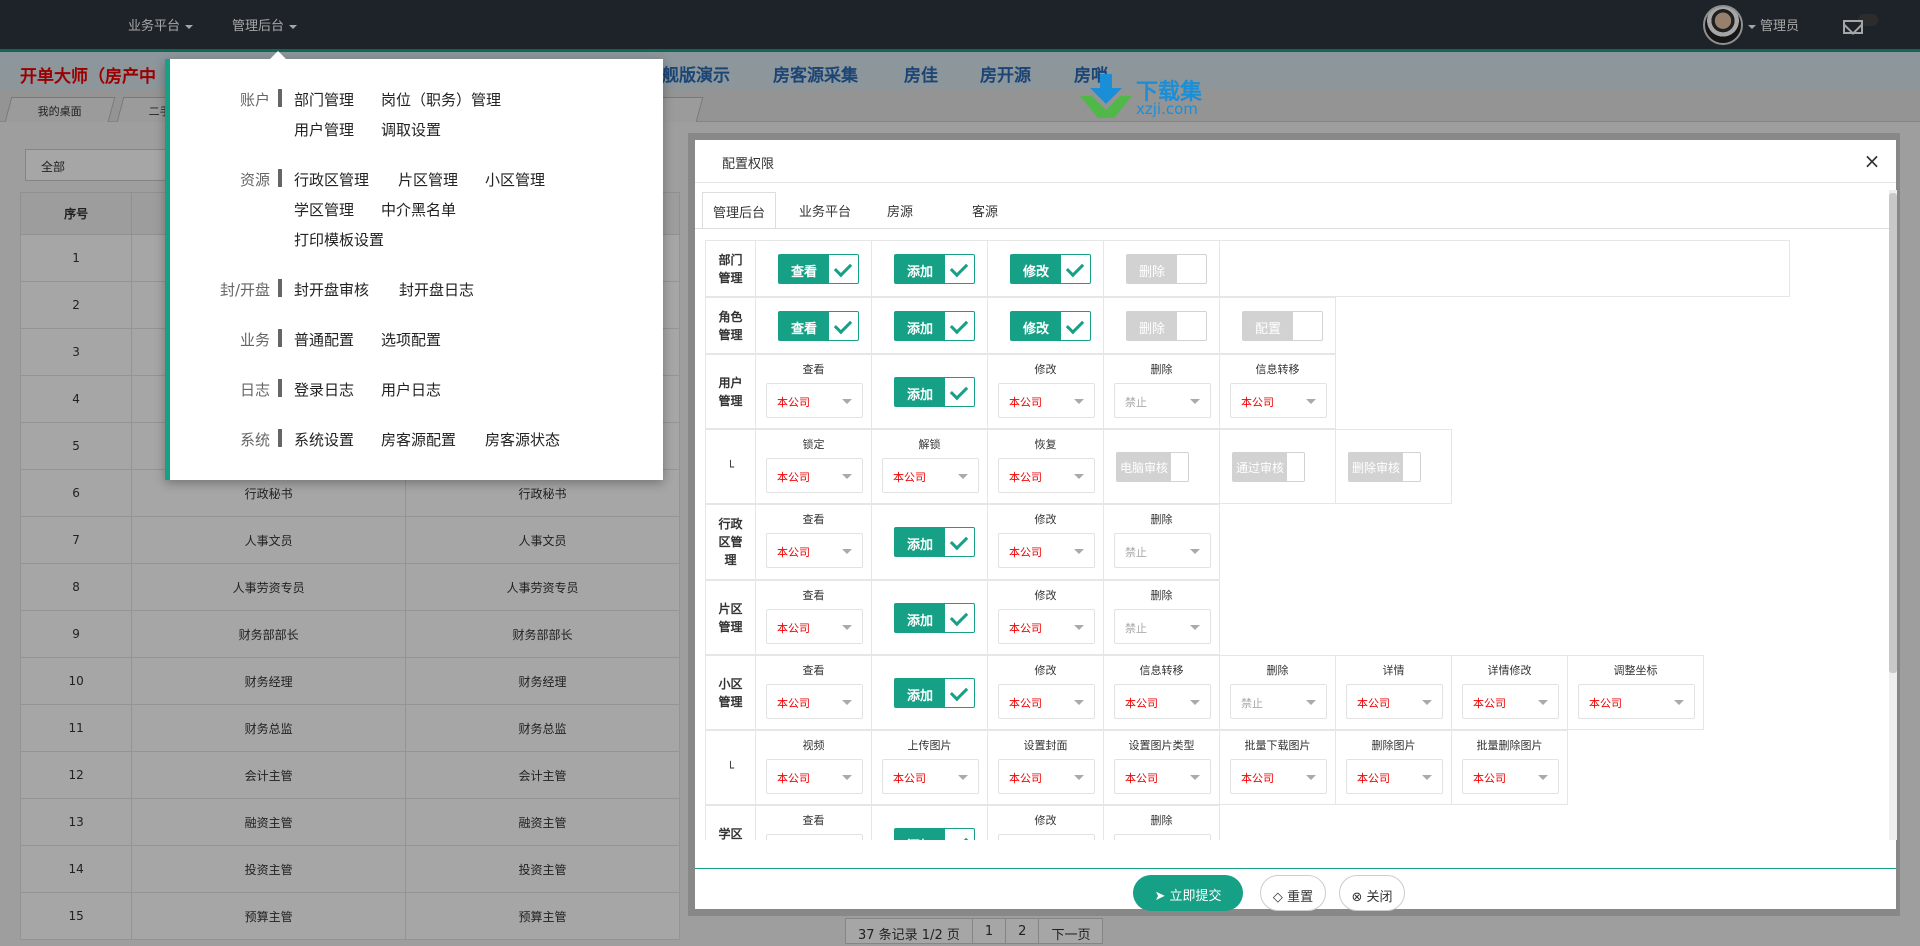 The image size is (1920, 946). What do you see at coordinates (1384, 467) in the screenshot?
I see `delete-review-toggle: 删除审核` at bounding box center [1384, 467].